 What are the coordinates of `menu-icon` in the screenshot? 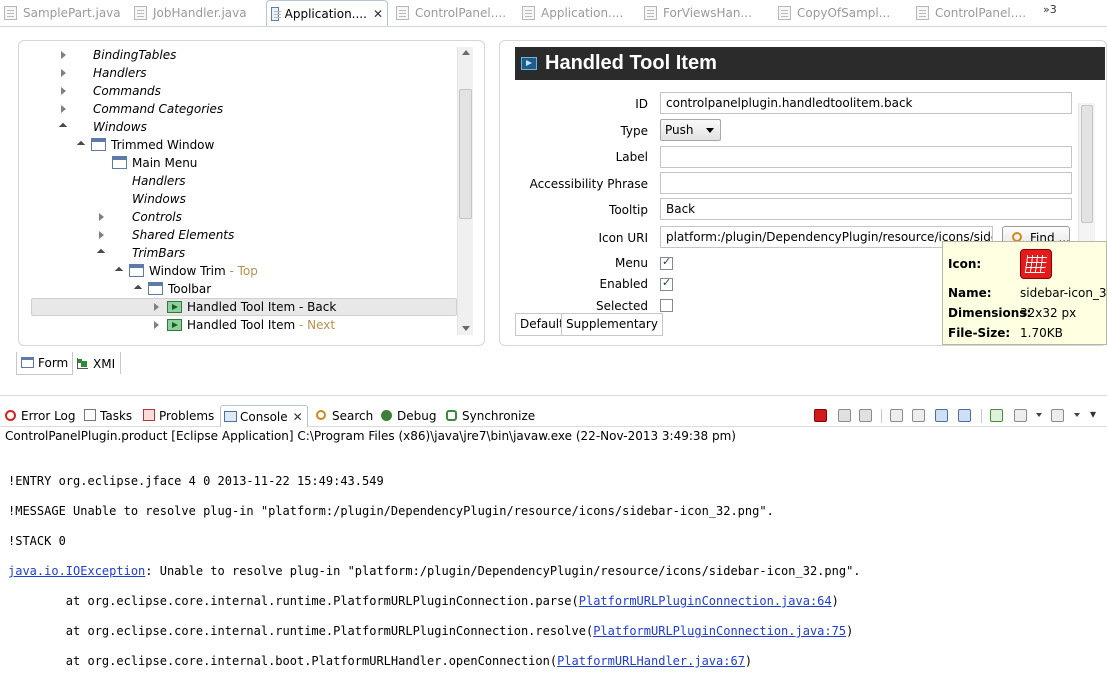 It's located at (119, 162).